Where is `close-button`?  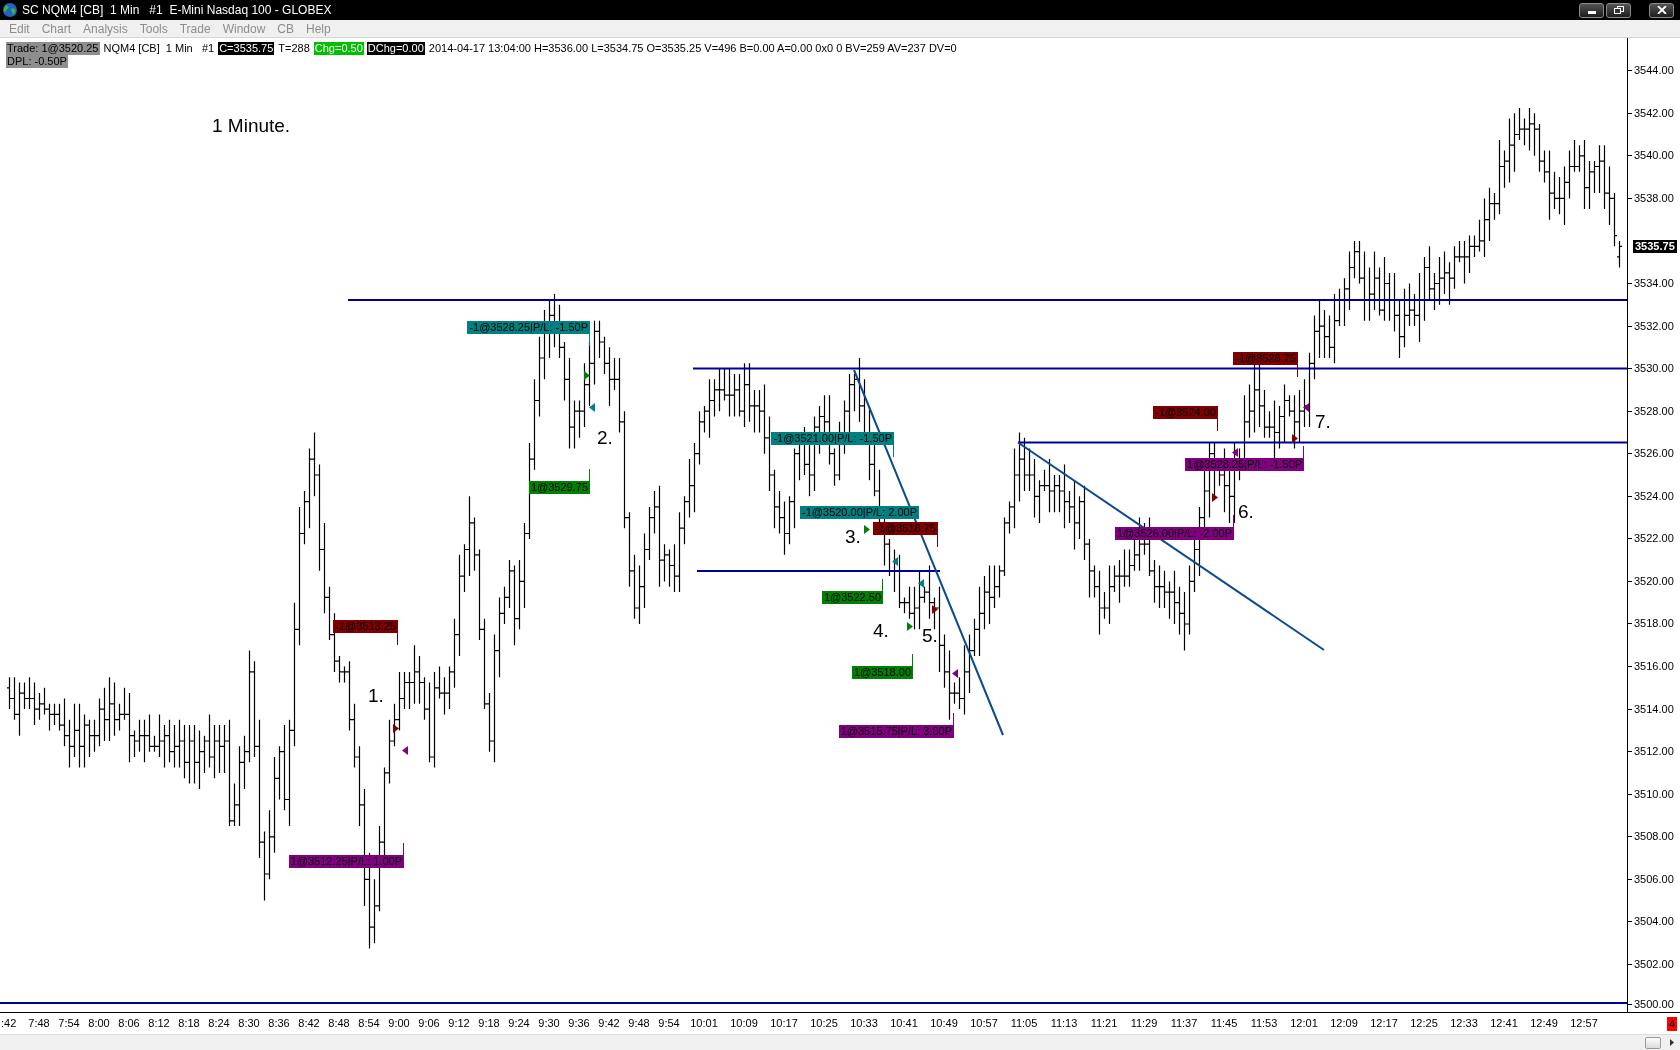 close-button is located at coordinates (1661, 10).